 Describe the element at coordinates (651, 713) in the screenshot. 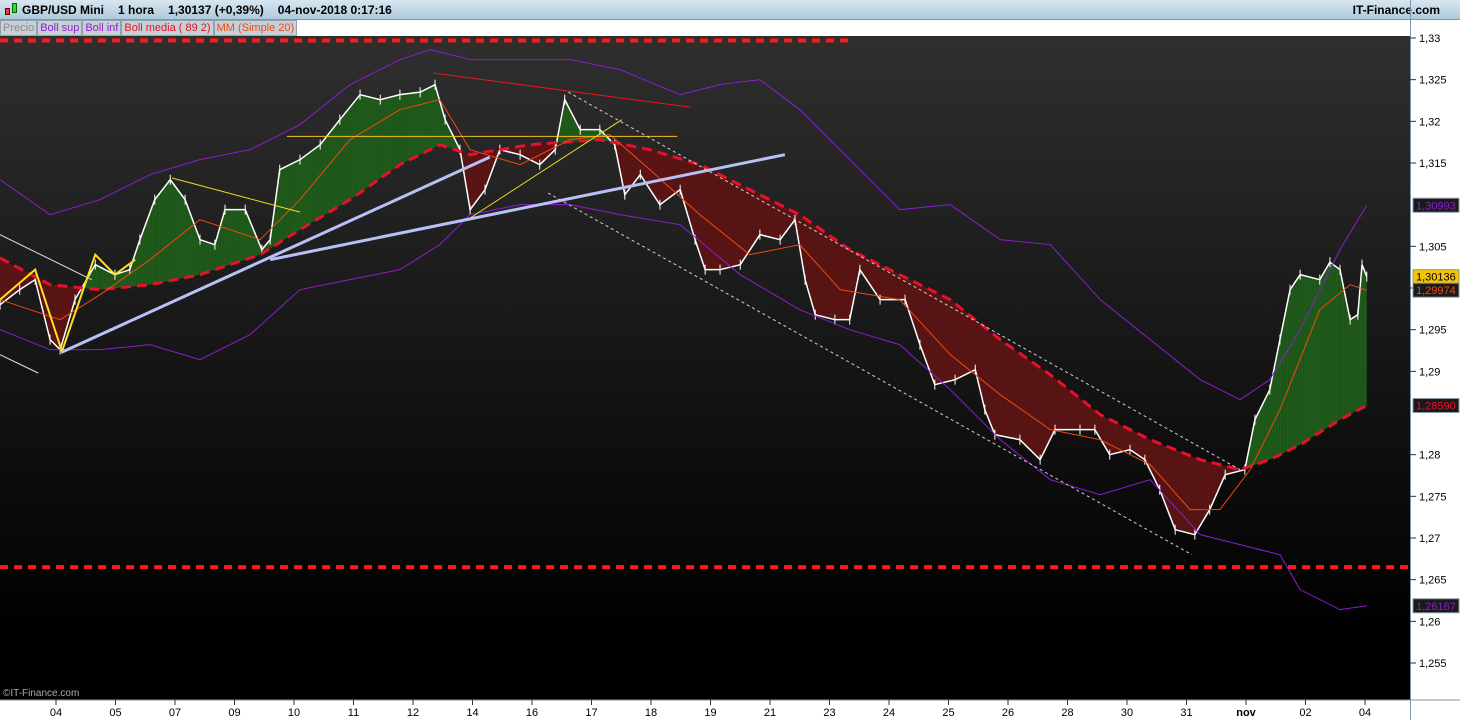

I see `x-tick-label: 18` at that location.